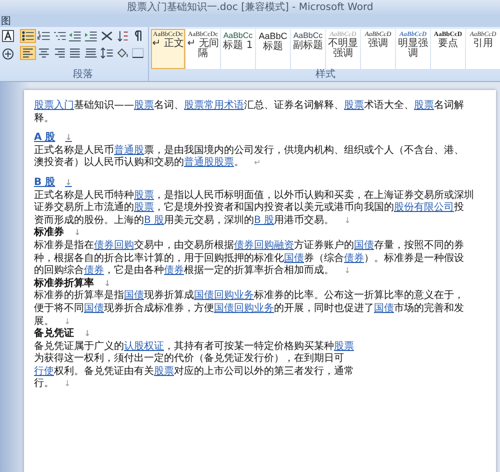 The height and width of the screenshot is (472, 500). Describe the element at coordinates (52, 322) in the screenshot. I see `text-line: 展。 ↓` at that location.